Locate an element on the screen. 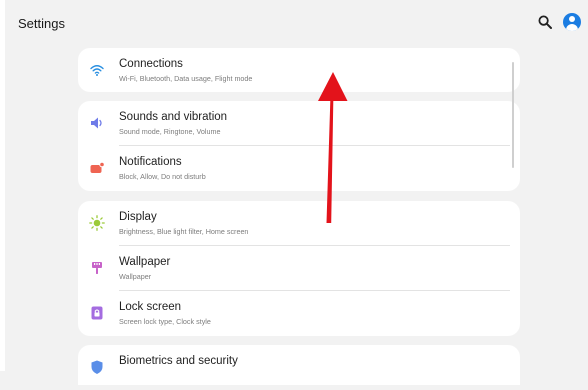 The height and width of the screenshot is (390, 588). item-subtitle: Screen lock type, Clock style is located at coordinates (165, 321).